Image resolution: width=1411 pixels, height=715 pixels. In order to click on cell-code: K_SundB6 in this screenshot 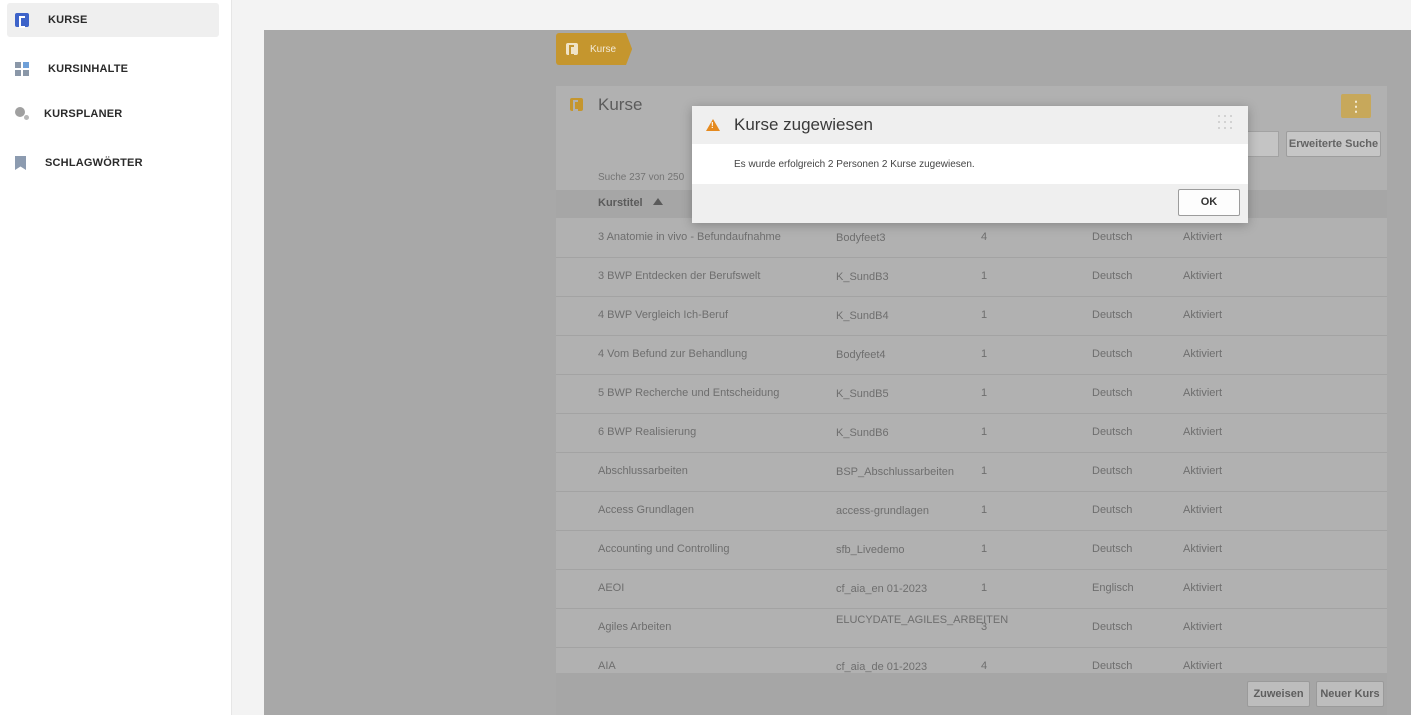, I will do `click(862, 433)`.